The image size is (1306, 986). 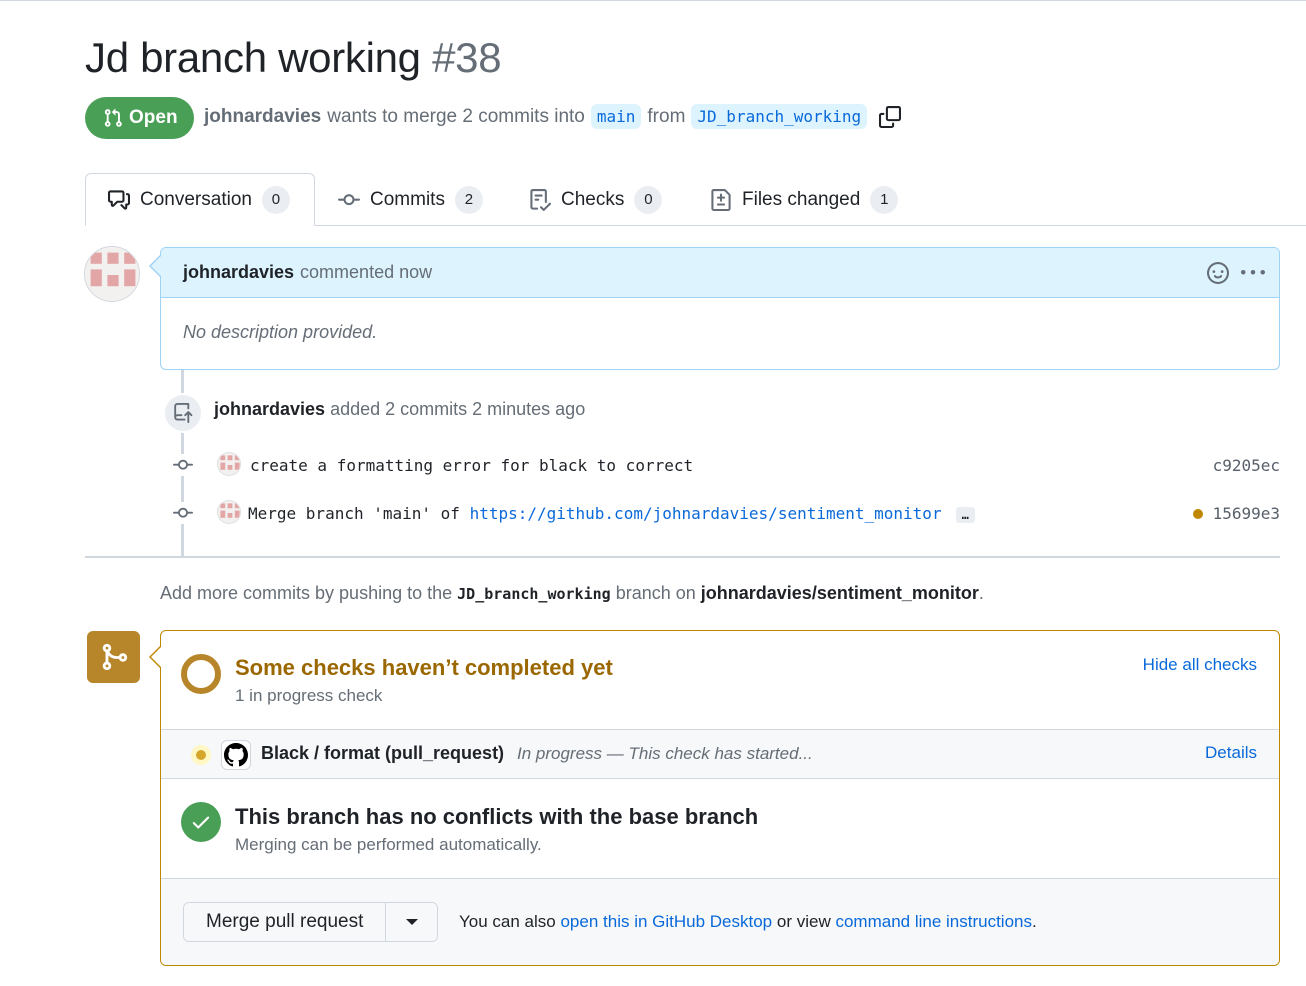 What do you see at coordinates (666, 921) in the screenshot?
I see `open-in-desktop-link: open this in GitHub Desktop` at bounding box center [666, 921].